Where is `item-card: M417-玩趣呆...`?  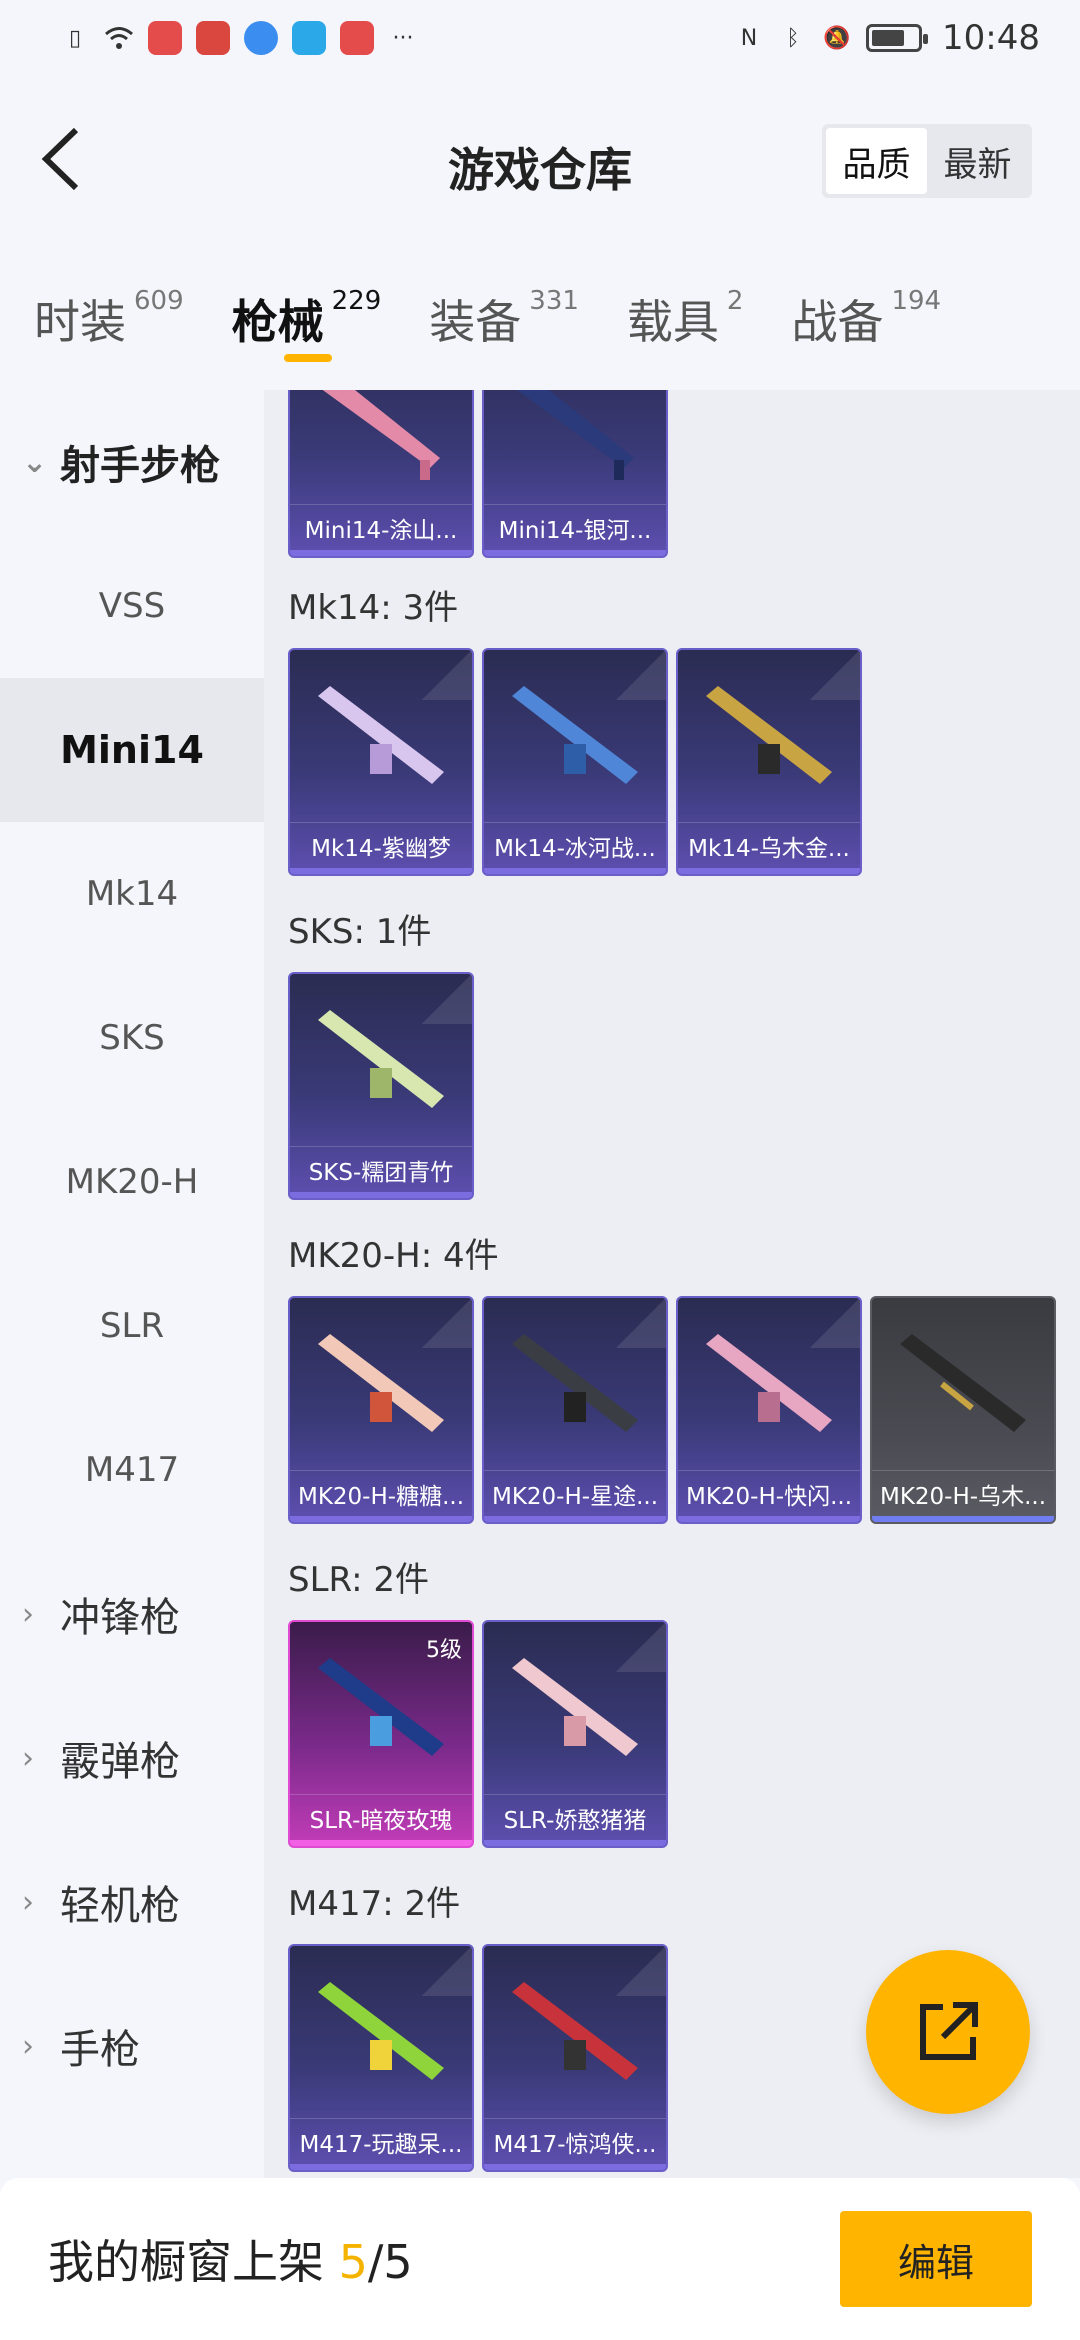 item-card: M417-玩趣呆... is located at coordinates (381, 2058).